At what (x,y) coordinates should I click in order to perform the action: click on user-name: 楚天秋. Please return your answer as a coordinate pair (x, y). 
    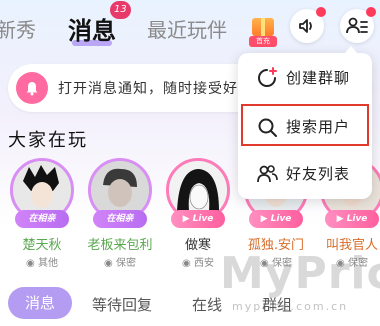
    Looking at the image, I should click on (42, 245).